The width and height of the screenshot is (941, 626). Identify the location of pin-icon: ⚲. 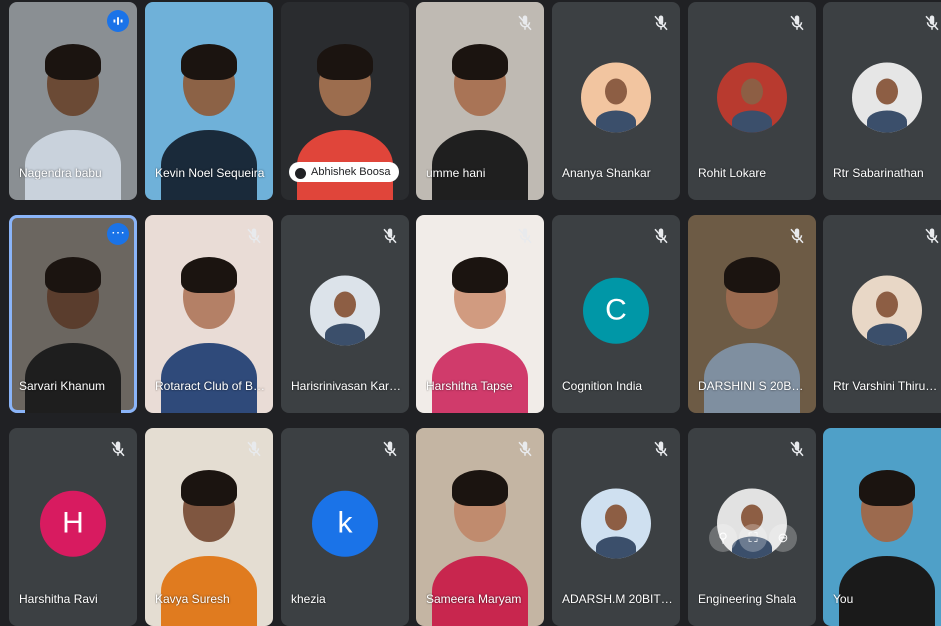
(723, 538).